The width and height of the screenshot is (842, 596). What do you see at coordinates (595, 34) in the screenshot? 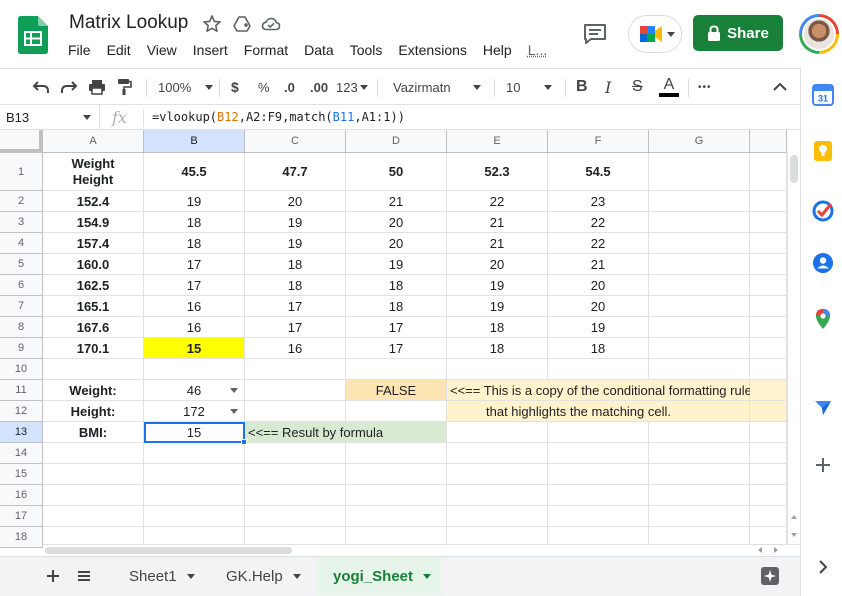
I see `comment-history-icon` at bounding box center [595, 34].